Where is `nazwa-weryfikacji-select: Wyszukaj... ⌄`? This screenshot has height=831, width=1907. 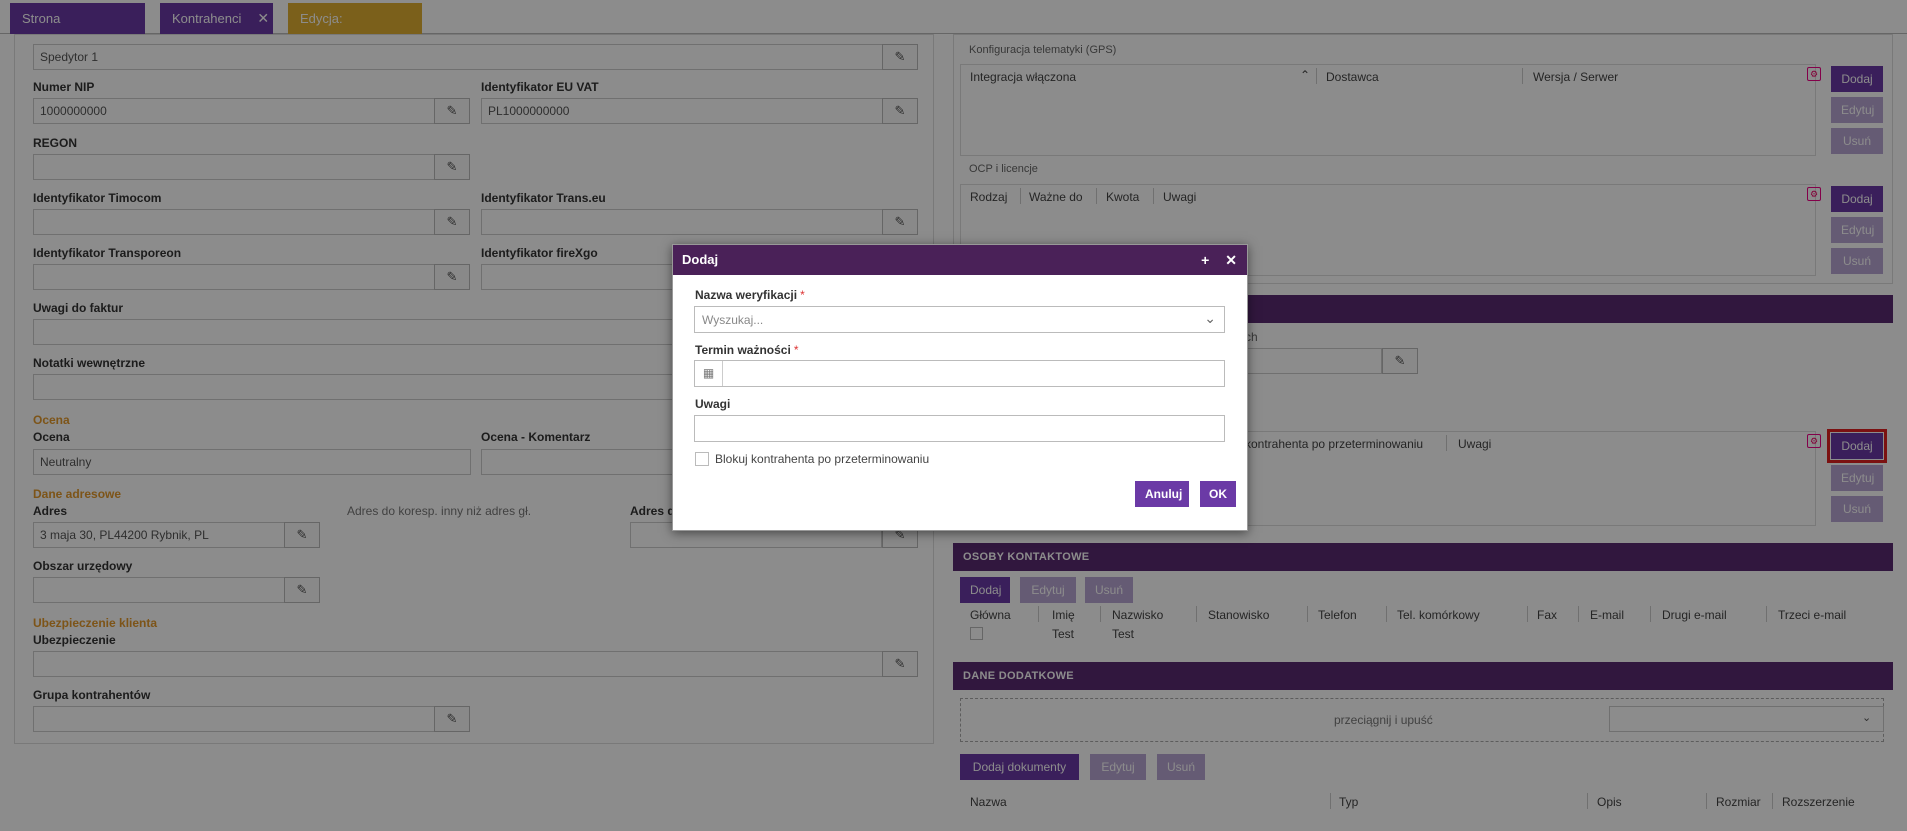
nazwa-weryfikacji-select: Wyszukaj... ⌄ is located at coordinates (959, 319).